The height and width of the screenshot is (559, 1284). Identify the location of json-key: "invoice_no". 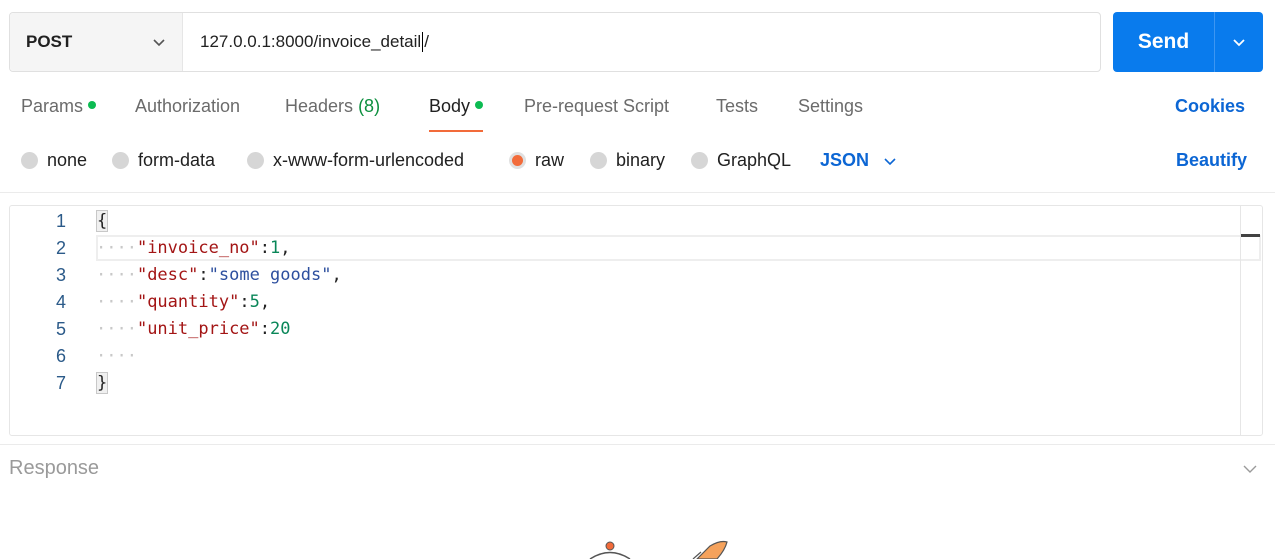
(198, 248).